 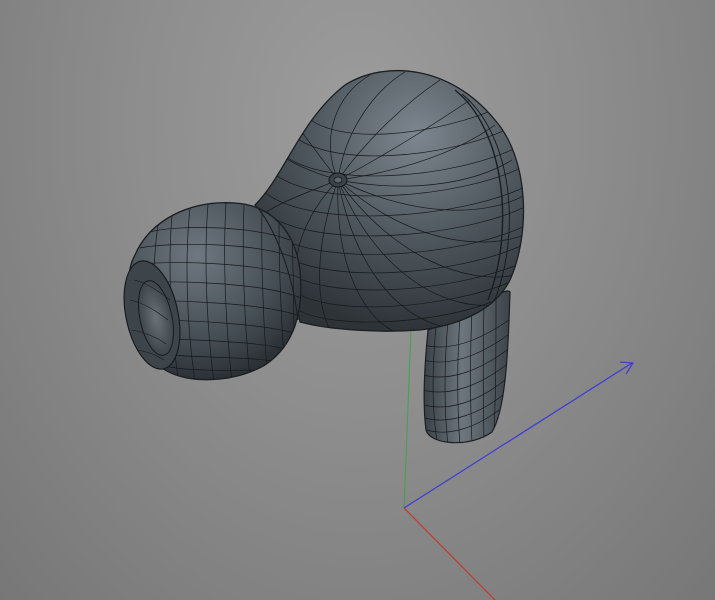 What do you see at coordinates (407, 419) in the screenshot?
I see `y-axis` at bounding box center [407, 419].